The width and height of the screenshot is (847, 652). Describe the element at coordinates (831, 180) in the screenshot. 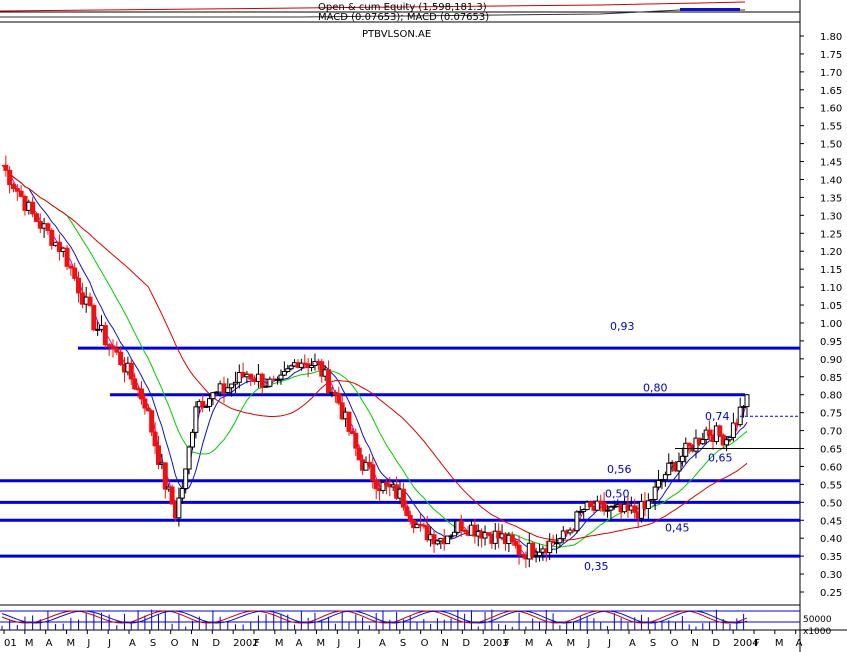

I see `y-tick-label: 1.40` at that location.